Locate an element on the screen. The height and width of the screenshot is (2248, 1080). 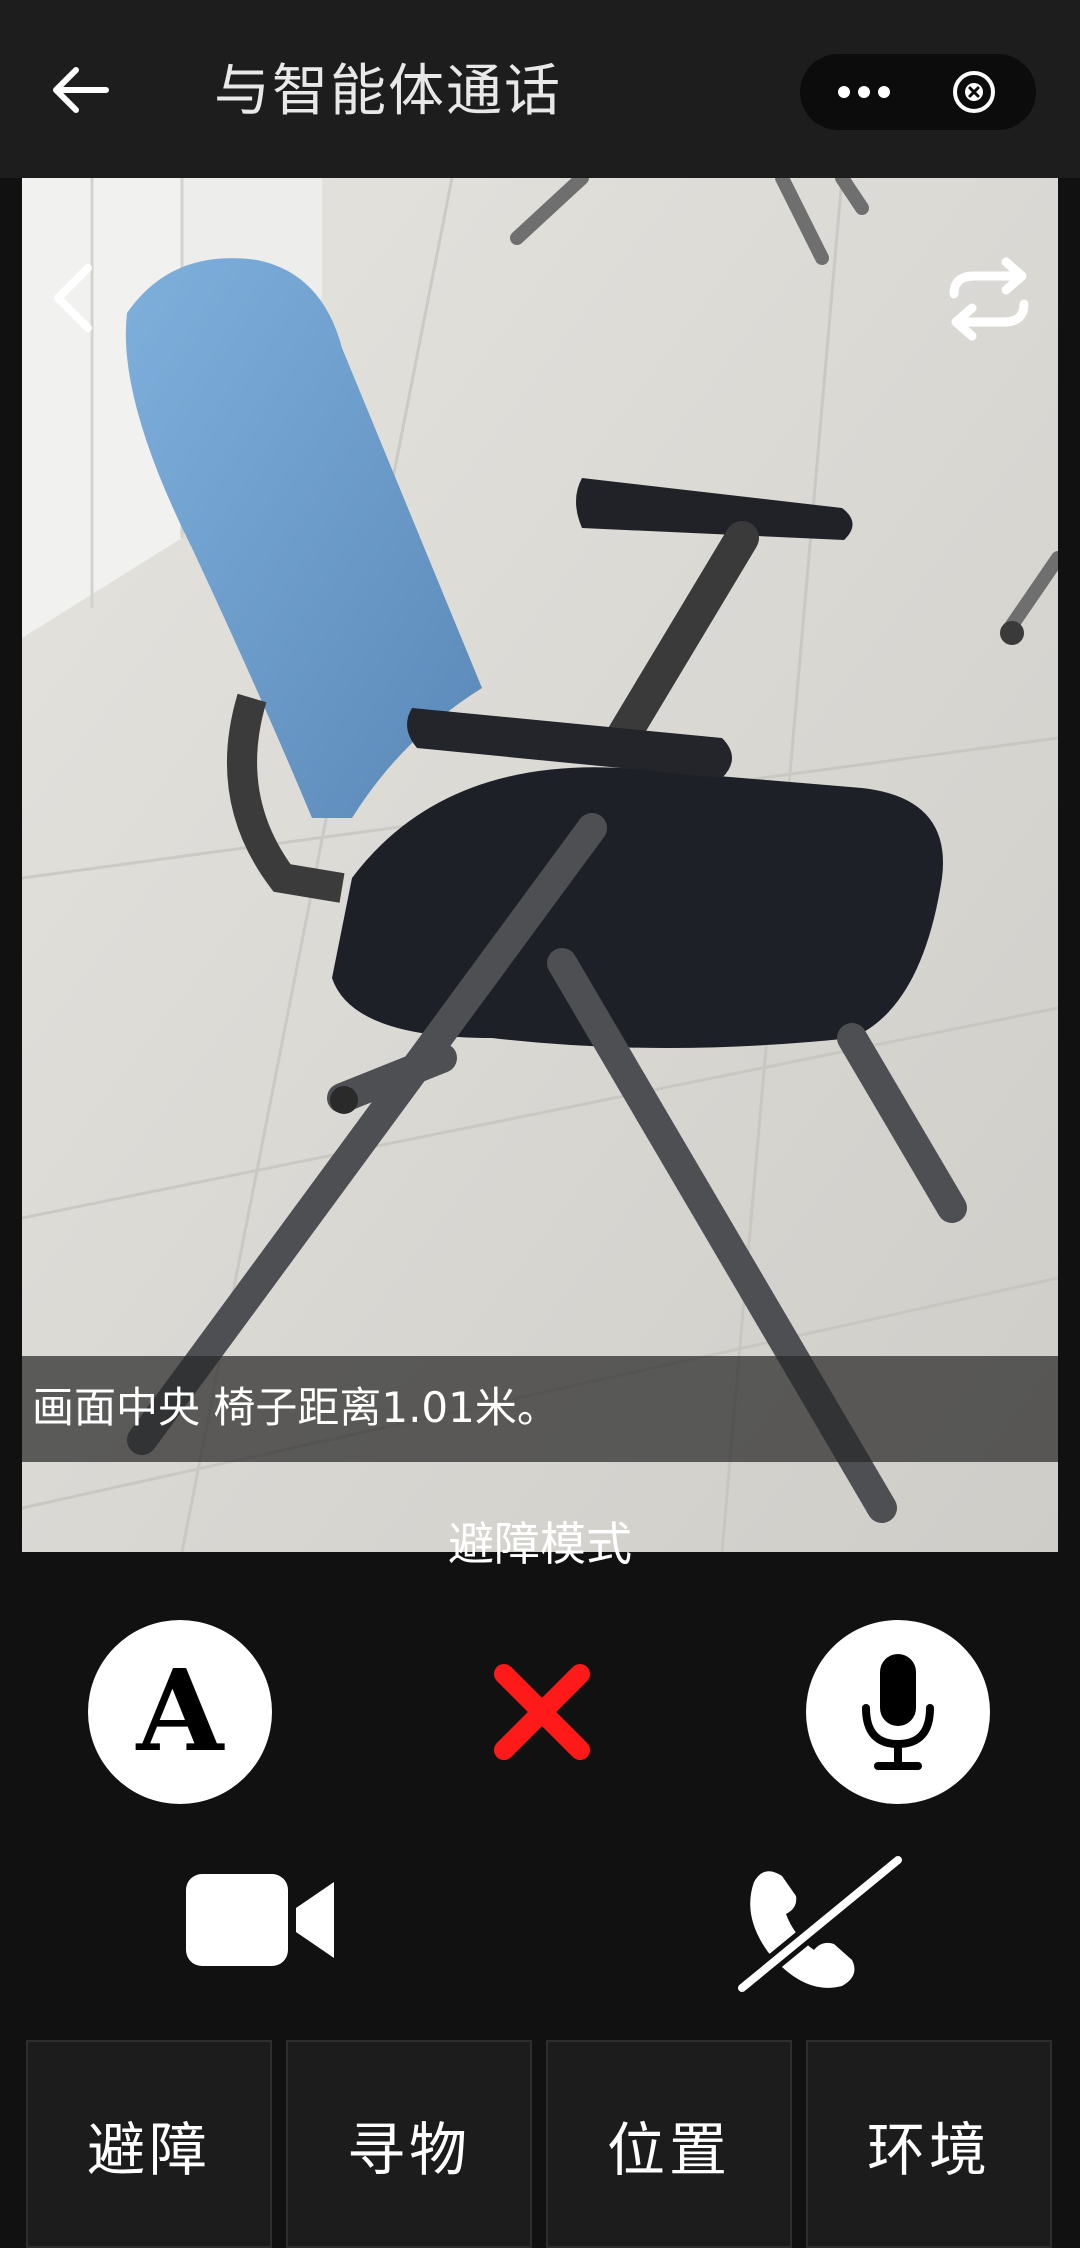
font-size-button: A is located at coordinates (180, 1712).